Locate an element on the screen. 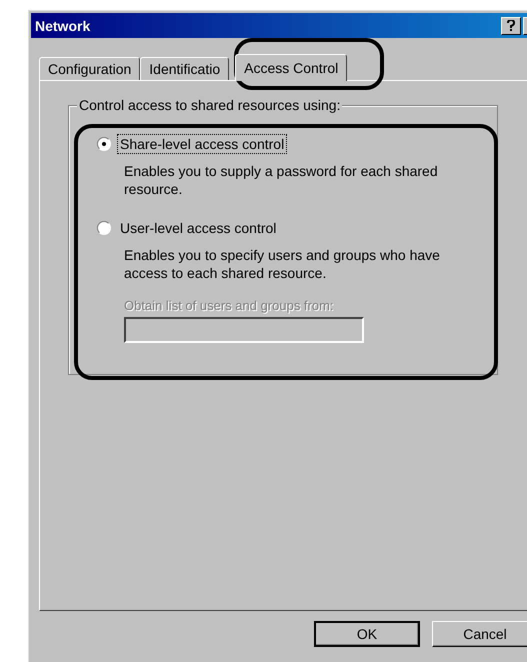 The width and height of the screenshot is (527, 662). option-description: Enables you to specify users and groups who have access to each shared resource. is located at coordinates (282, 264).